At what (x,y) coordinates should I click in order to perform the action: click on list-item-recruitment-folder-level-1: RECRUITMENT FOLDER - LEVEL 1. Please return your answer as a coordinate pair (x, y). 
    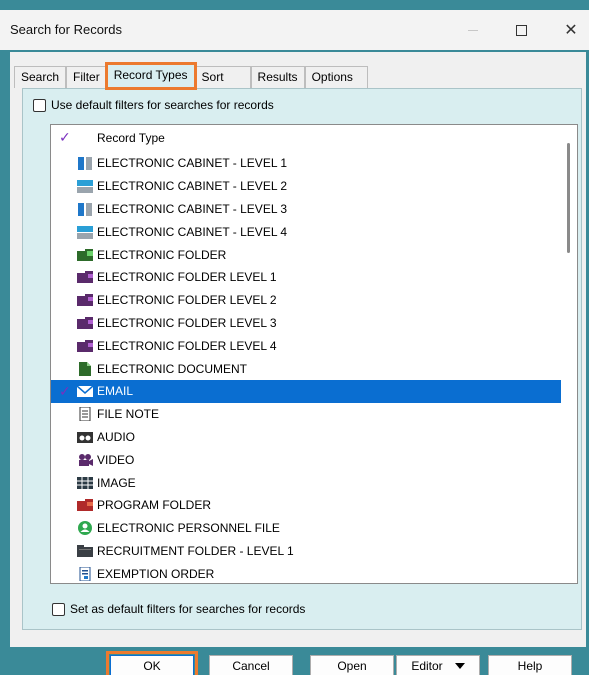
    Looking at the image, I should click on (306, 551).